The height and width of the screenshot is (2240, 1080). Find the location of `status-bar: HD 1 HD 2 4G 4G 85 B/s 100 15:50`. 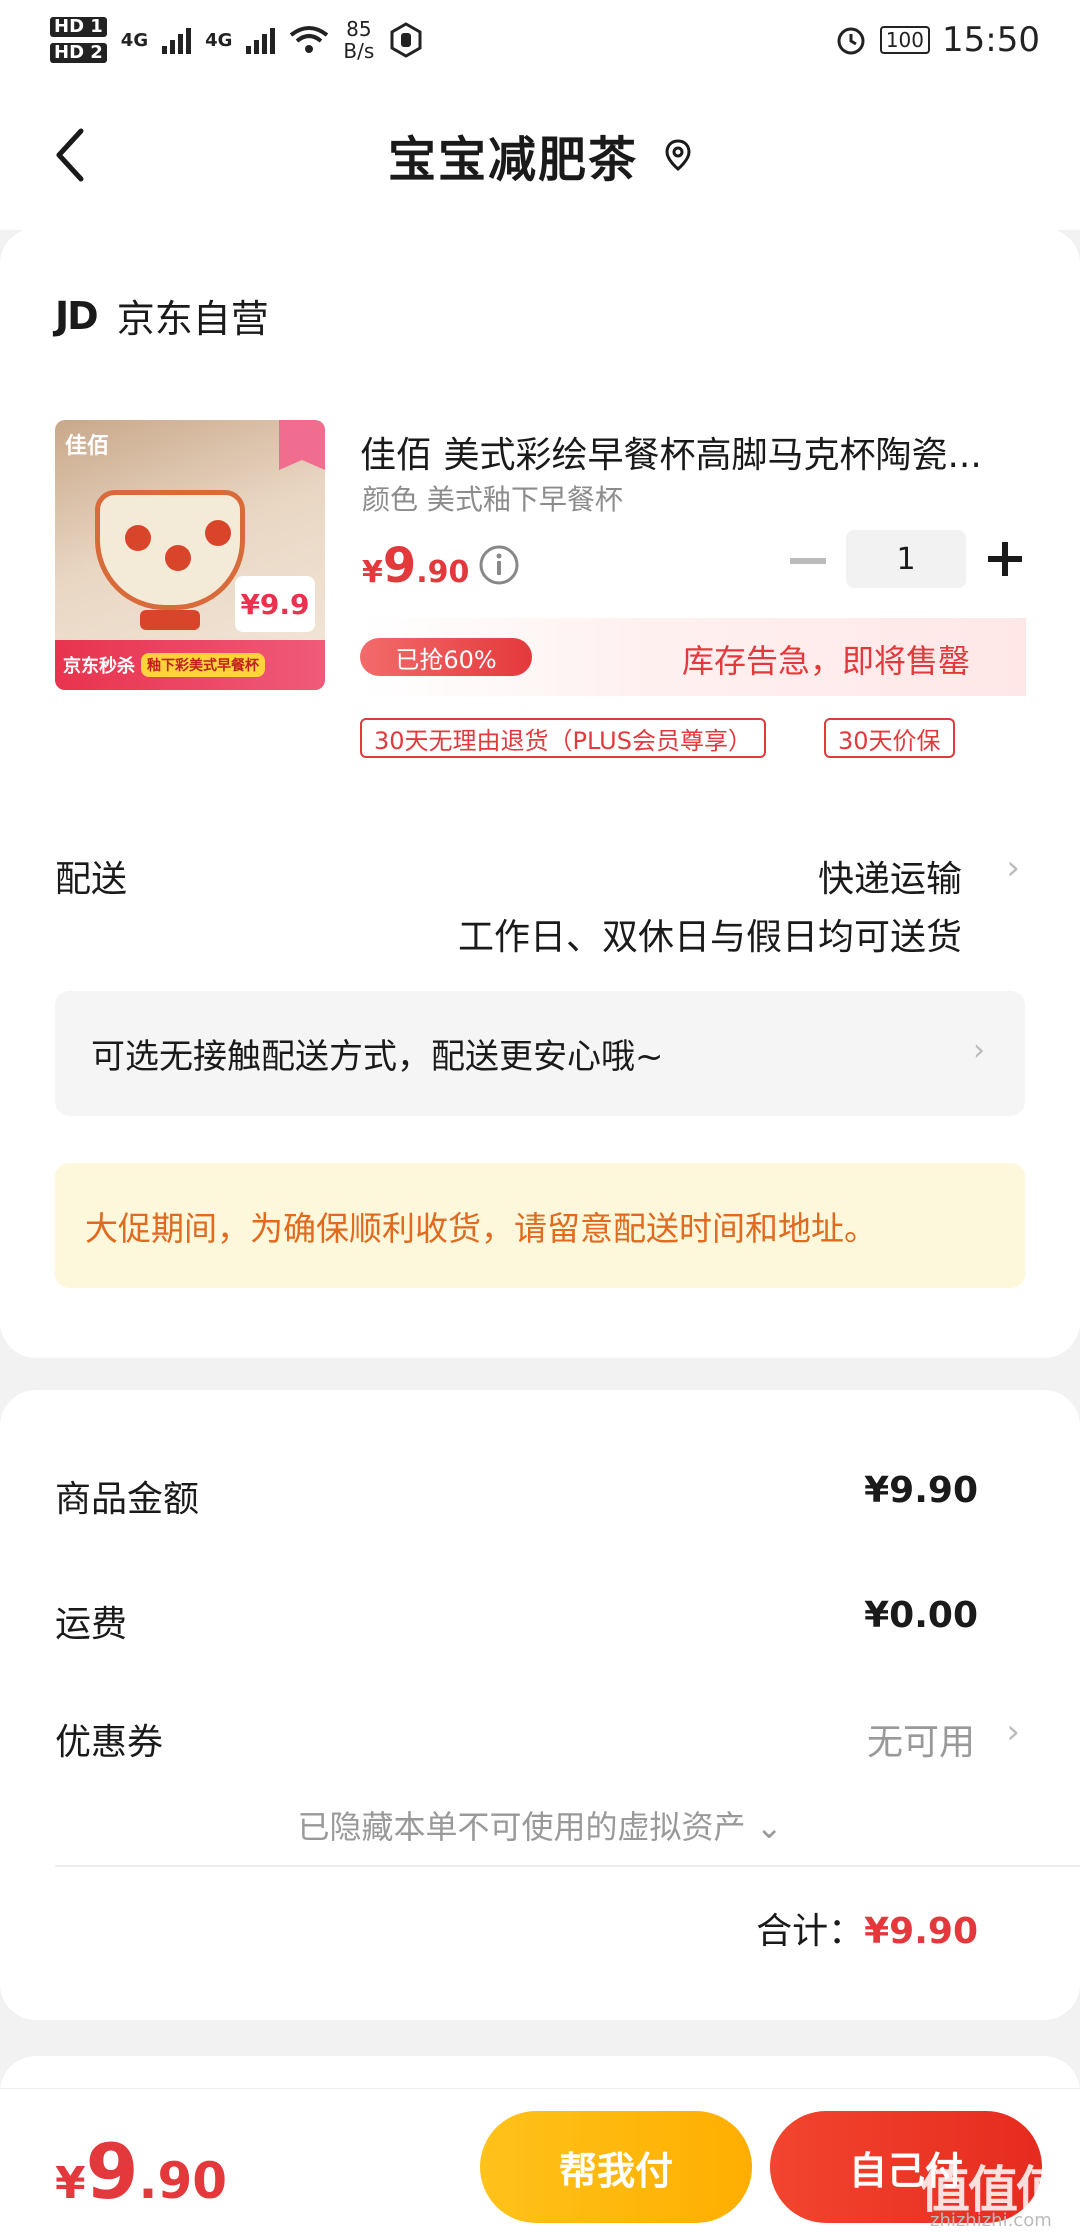

status-bar: HD 1 HD 2 4G 4G 85 B/s 100 15:50 is located at coordinates (540, 40).